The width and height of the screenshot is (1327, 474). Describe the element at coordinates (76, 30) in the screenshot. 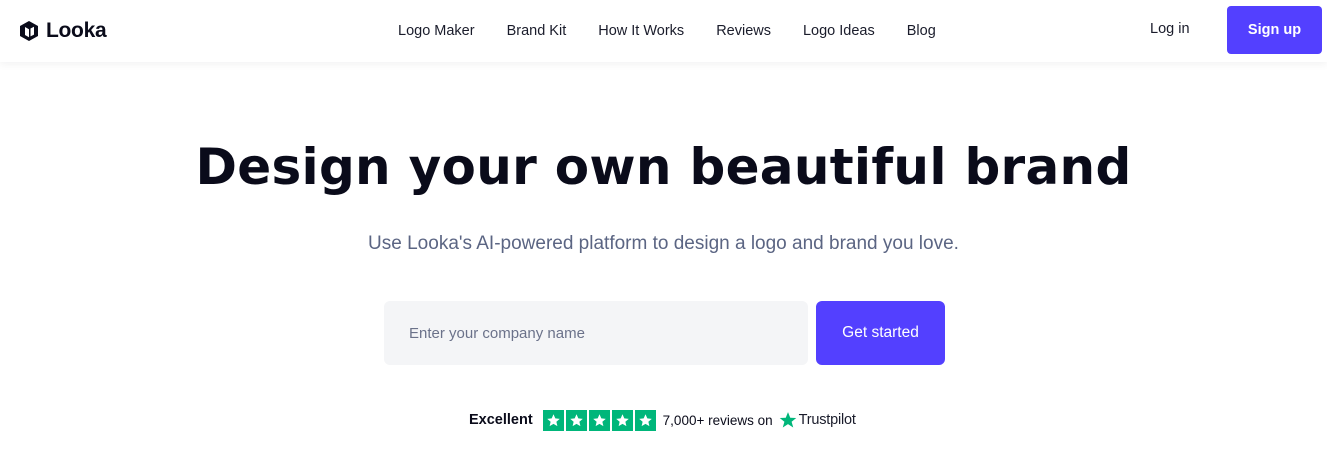

I see `brand-name: Looka` at that location.